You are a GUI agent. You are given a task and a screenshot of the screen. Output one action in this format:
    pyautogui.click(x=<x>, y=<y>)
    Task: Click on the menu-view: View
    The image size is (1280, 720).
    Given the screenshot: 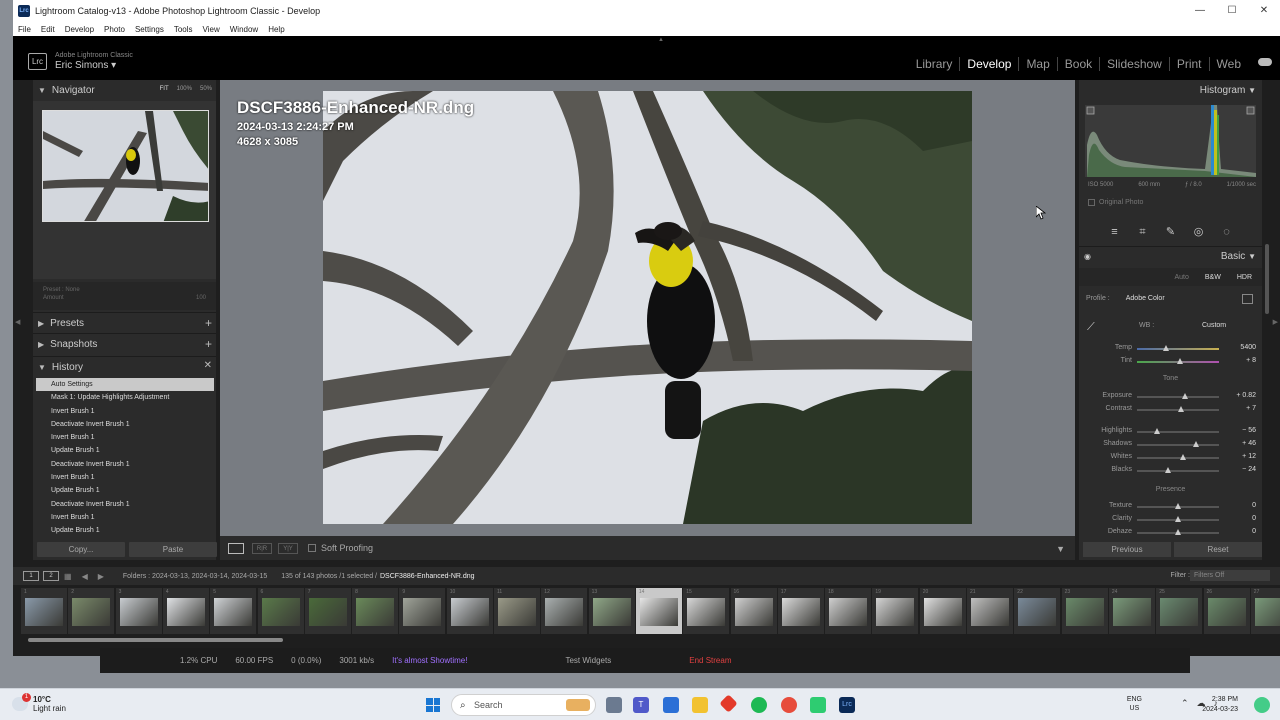 What is the action you would take?
    pyautogui.click(x=211, y=29)
    